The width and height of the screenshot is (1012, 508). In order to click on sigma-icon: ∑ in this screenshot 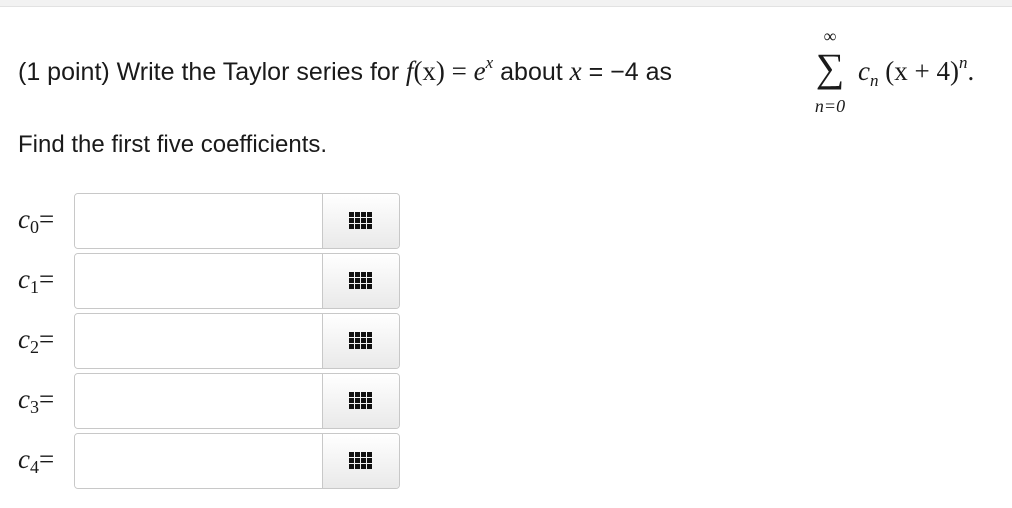, I will do `click(830, 67)`.